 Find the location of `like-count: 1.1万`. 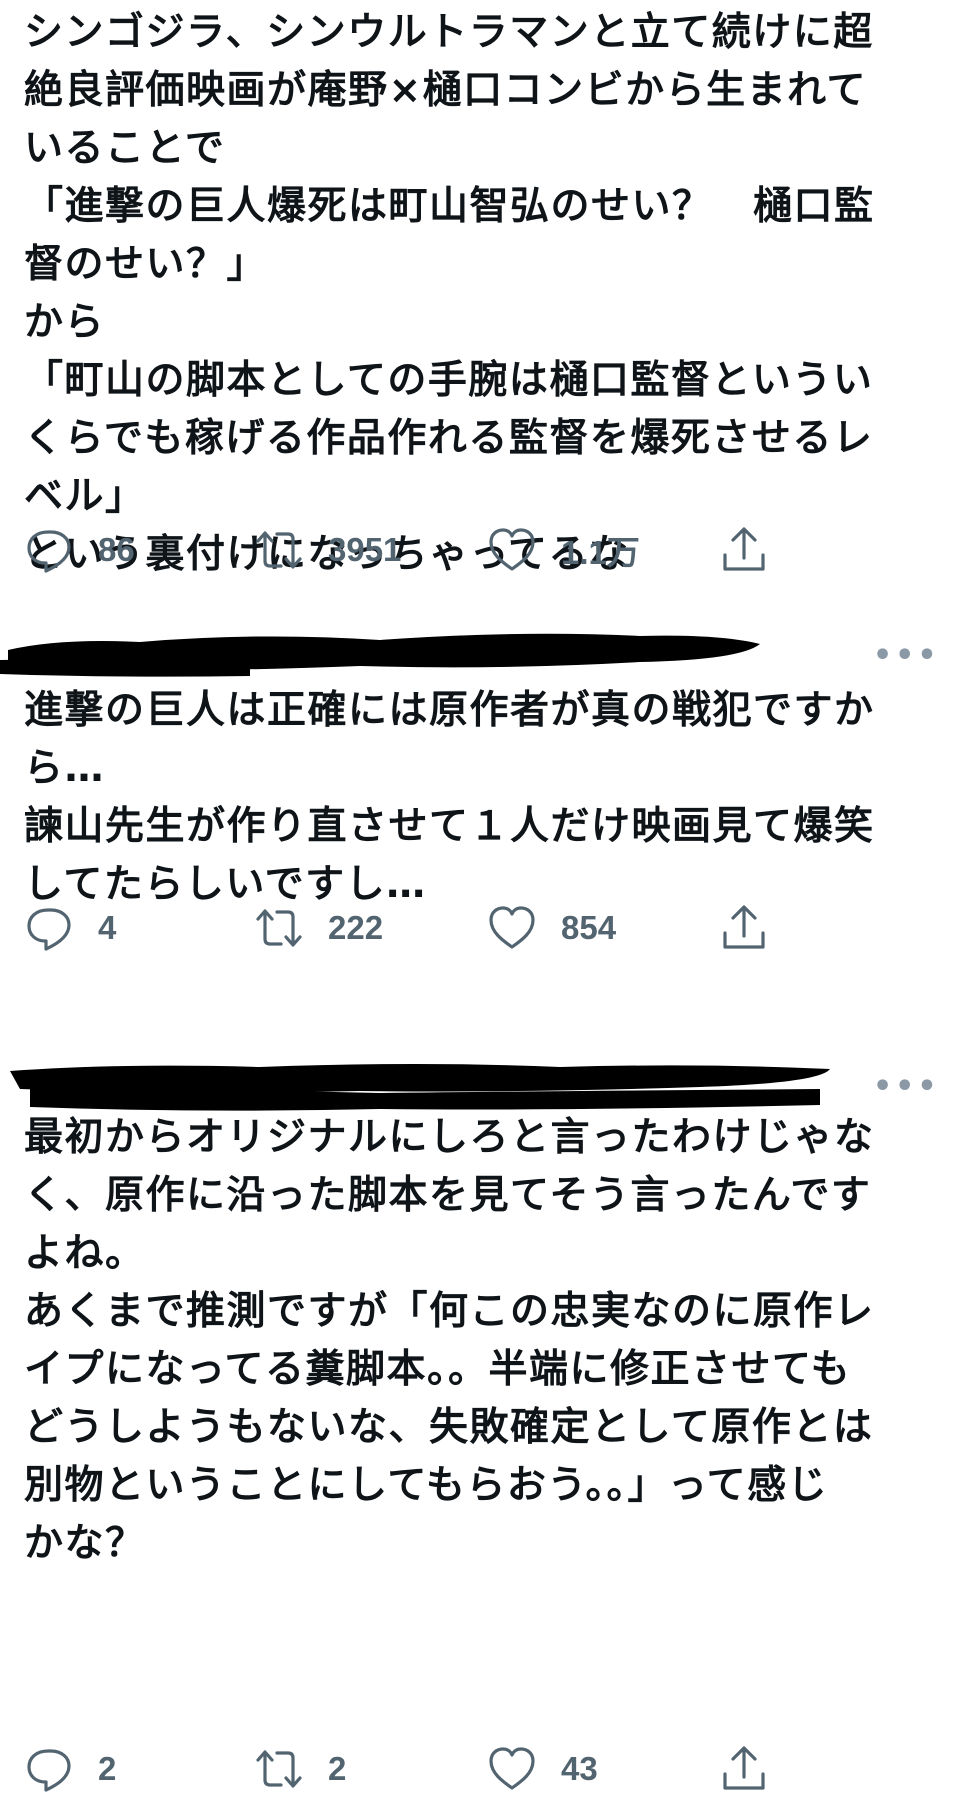

like-count: 1.1万 is located at coordinates (600, 552).